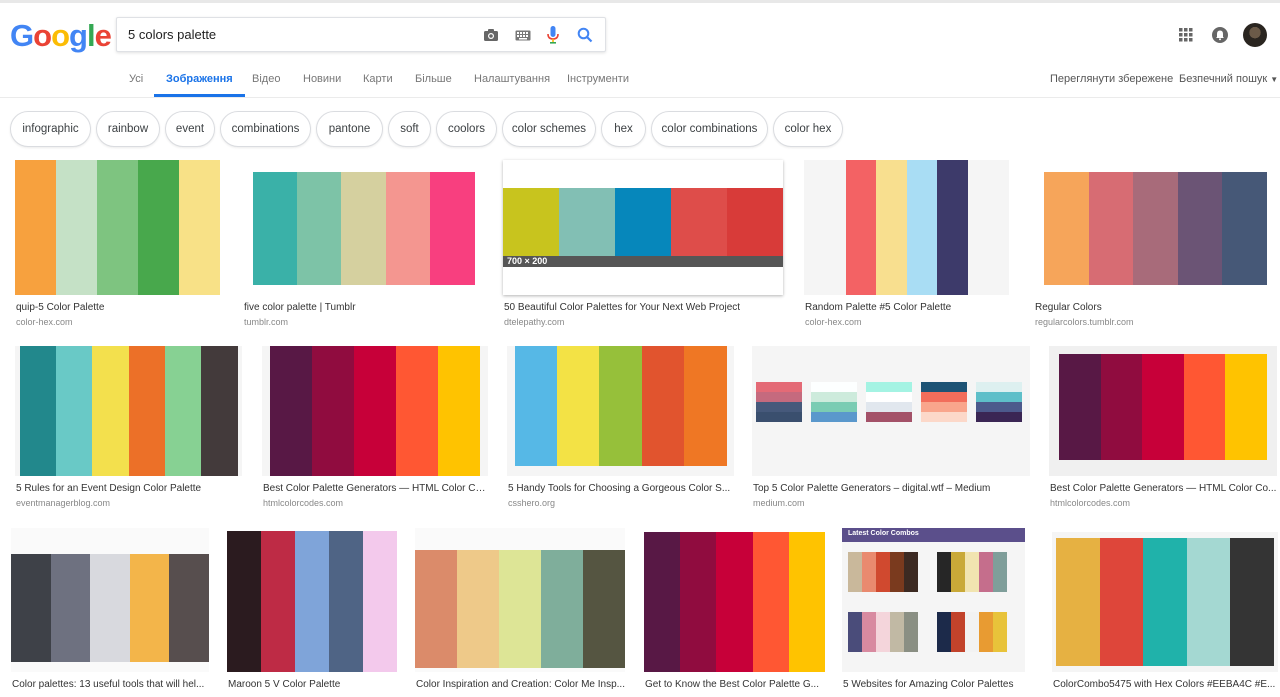  I want to click on result-domain: dtelepathy.com, so click(534, 322).